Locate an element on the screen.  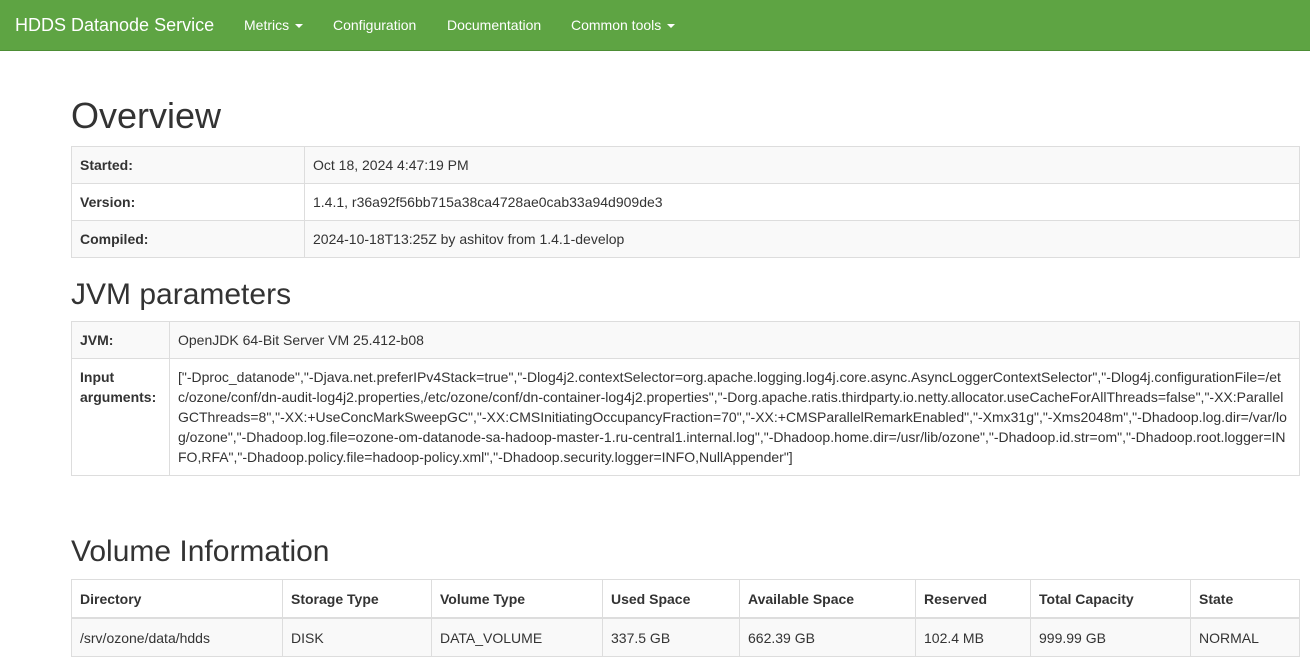
volume-heading: Volume Information is located at coordinates (200, 551).